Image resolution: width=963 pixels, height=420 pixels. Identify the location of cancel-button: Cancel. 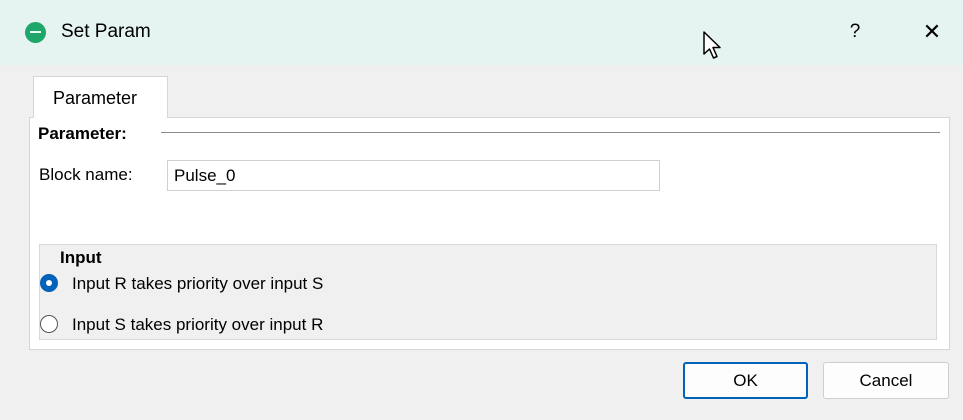
(886, 380).